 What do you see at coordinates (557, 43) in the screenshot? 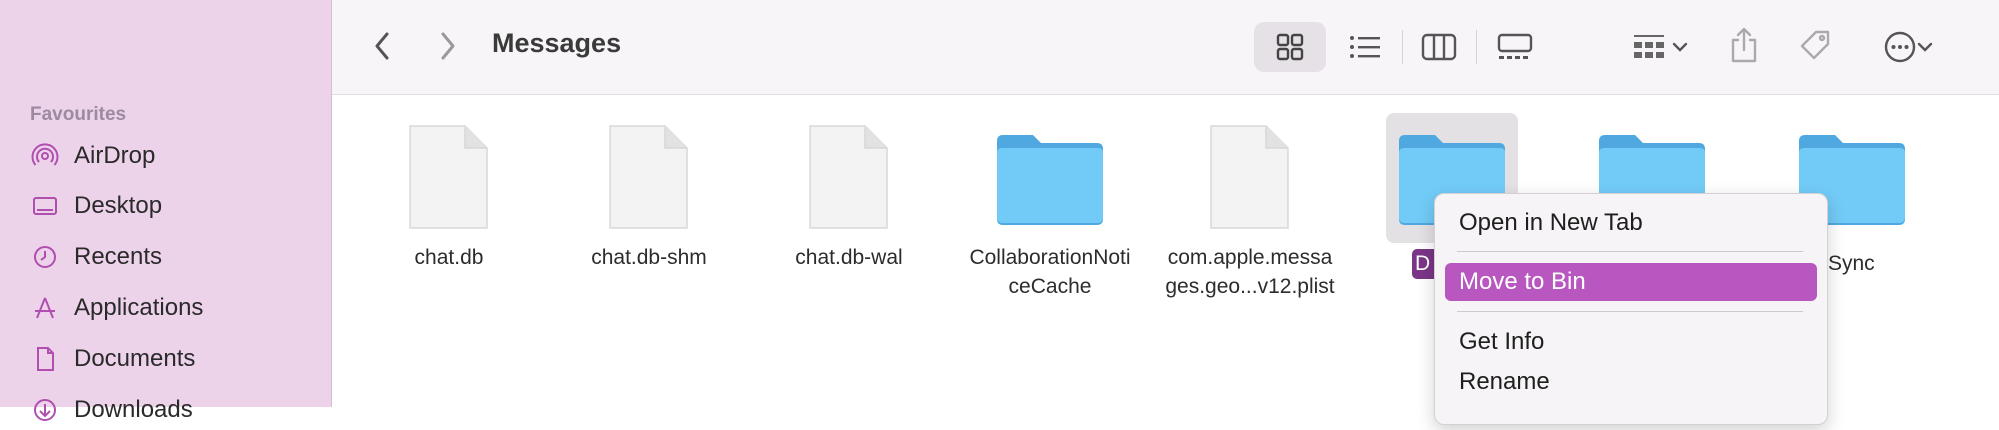
I see `window-title: Messages` at bounding box center [557, 43].